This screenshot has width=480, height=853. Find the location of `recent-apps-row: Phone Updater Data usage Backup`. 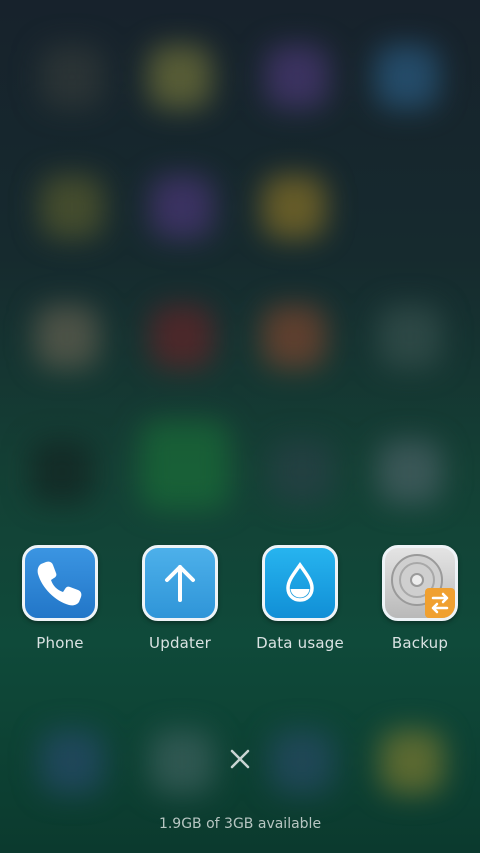

recent-apps-row: Phone Updater Data usage Backup is located at coordinates (240, 605).